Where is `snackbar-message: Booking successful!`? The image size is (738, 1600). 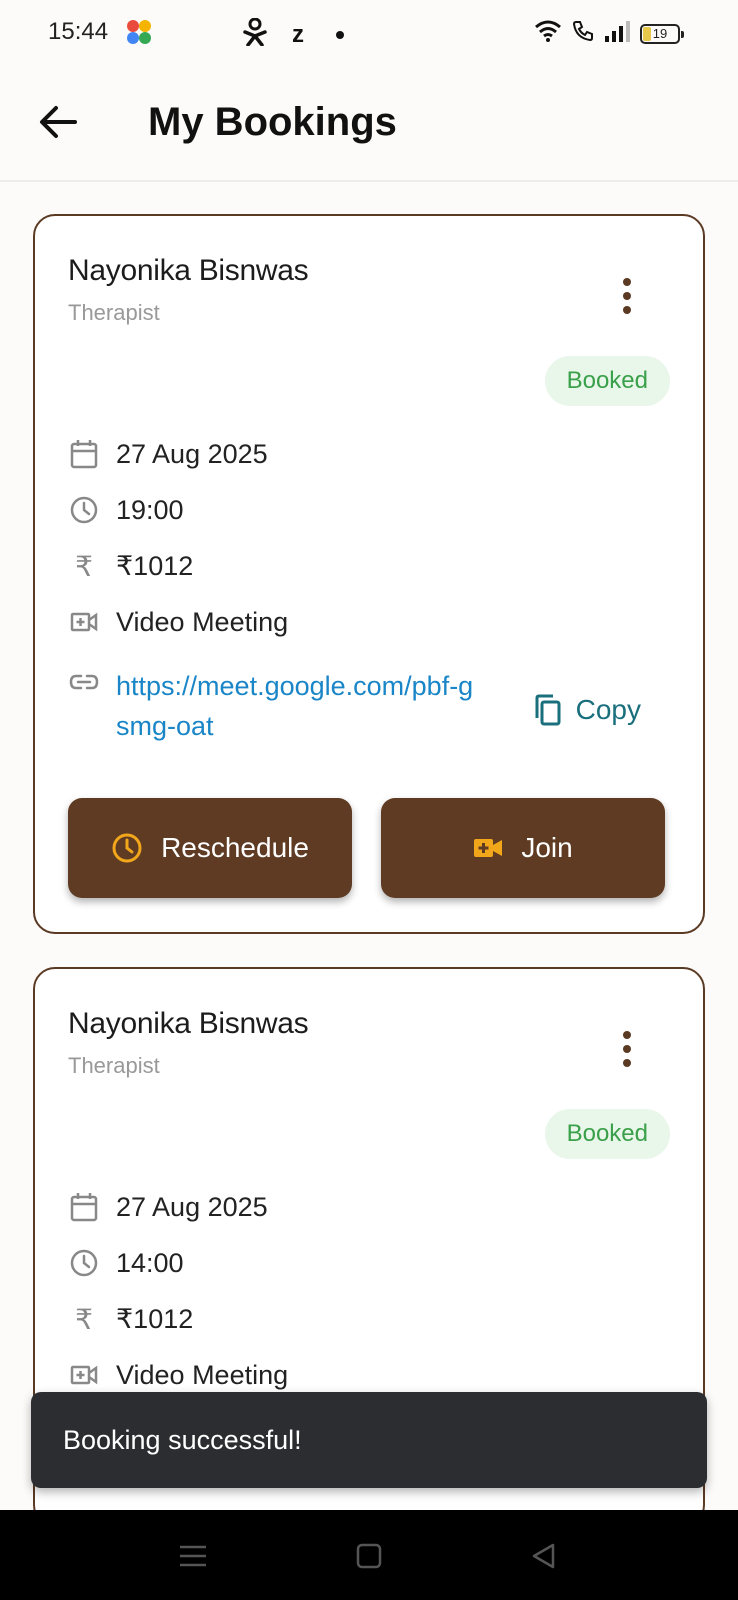 snackbar-message: Booking successful! is located at coordinates (182, 1440).